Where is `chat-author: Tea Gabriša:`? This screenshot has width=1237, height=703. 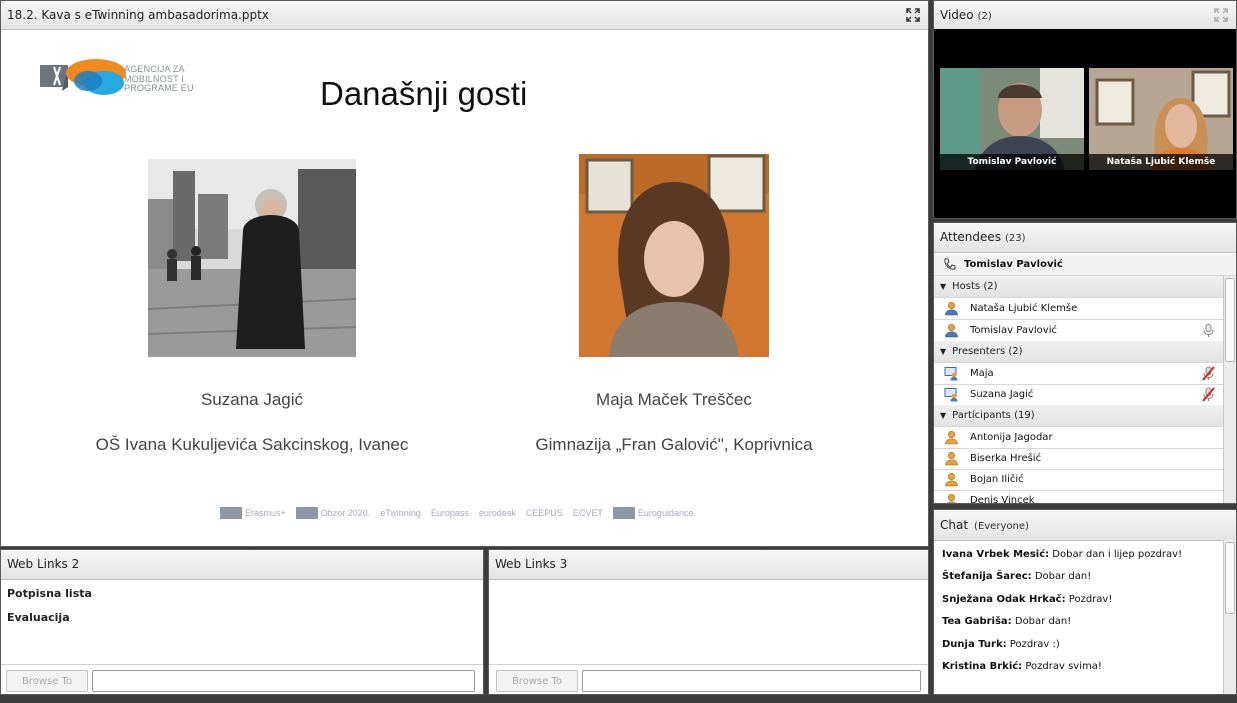
chat-author: Tea Gabriša: is located at coordinates (977, 621).